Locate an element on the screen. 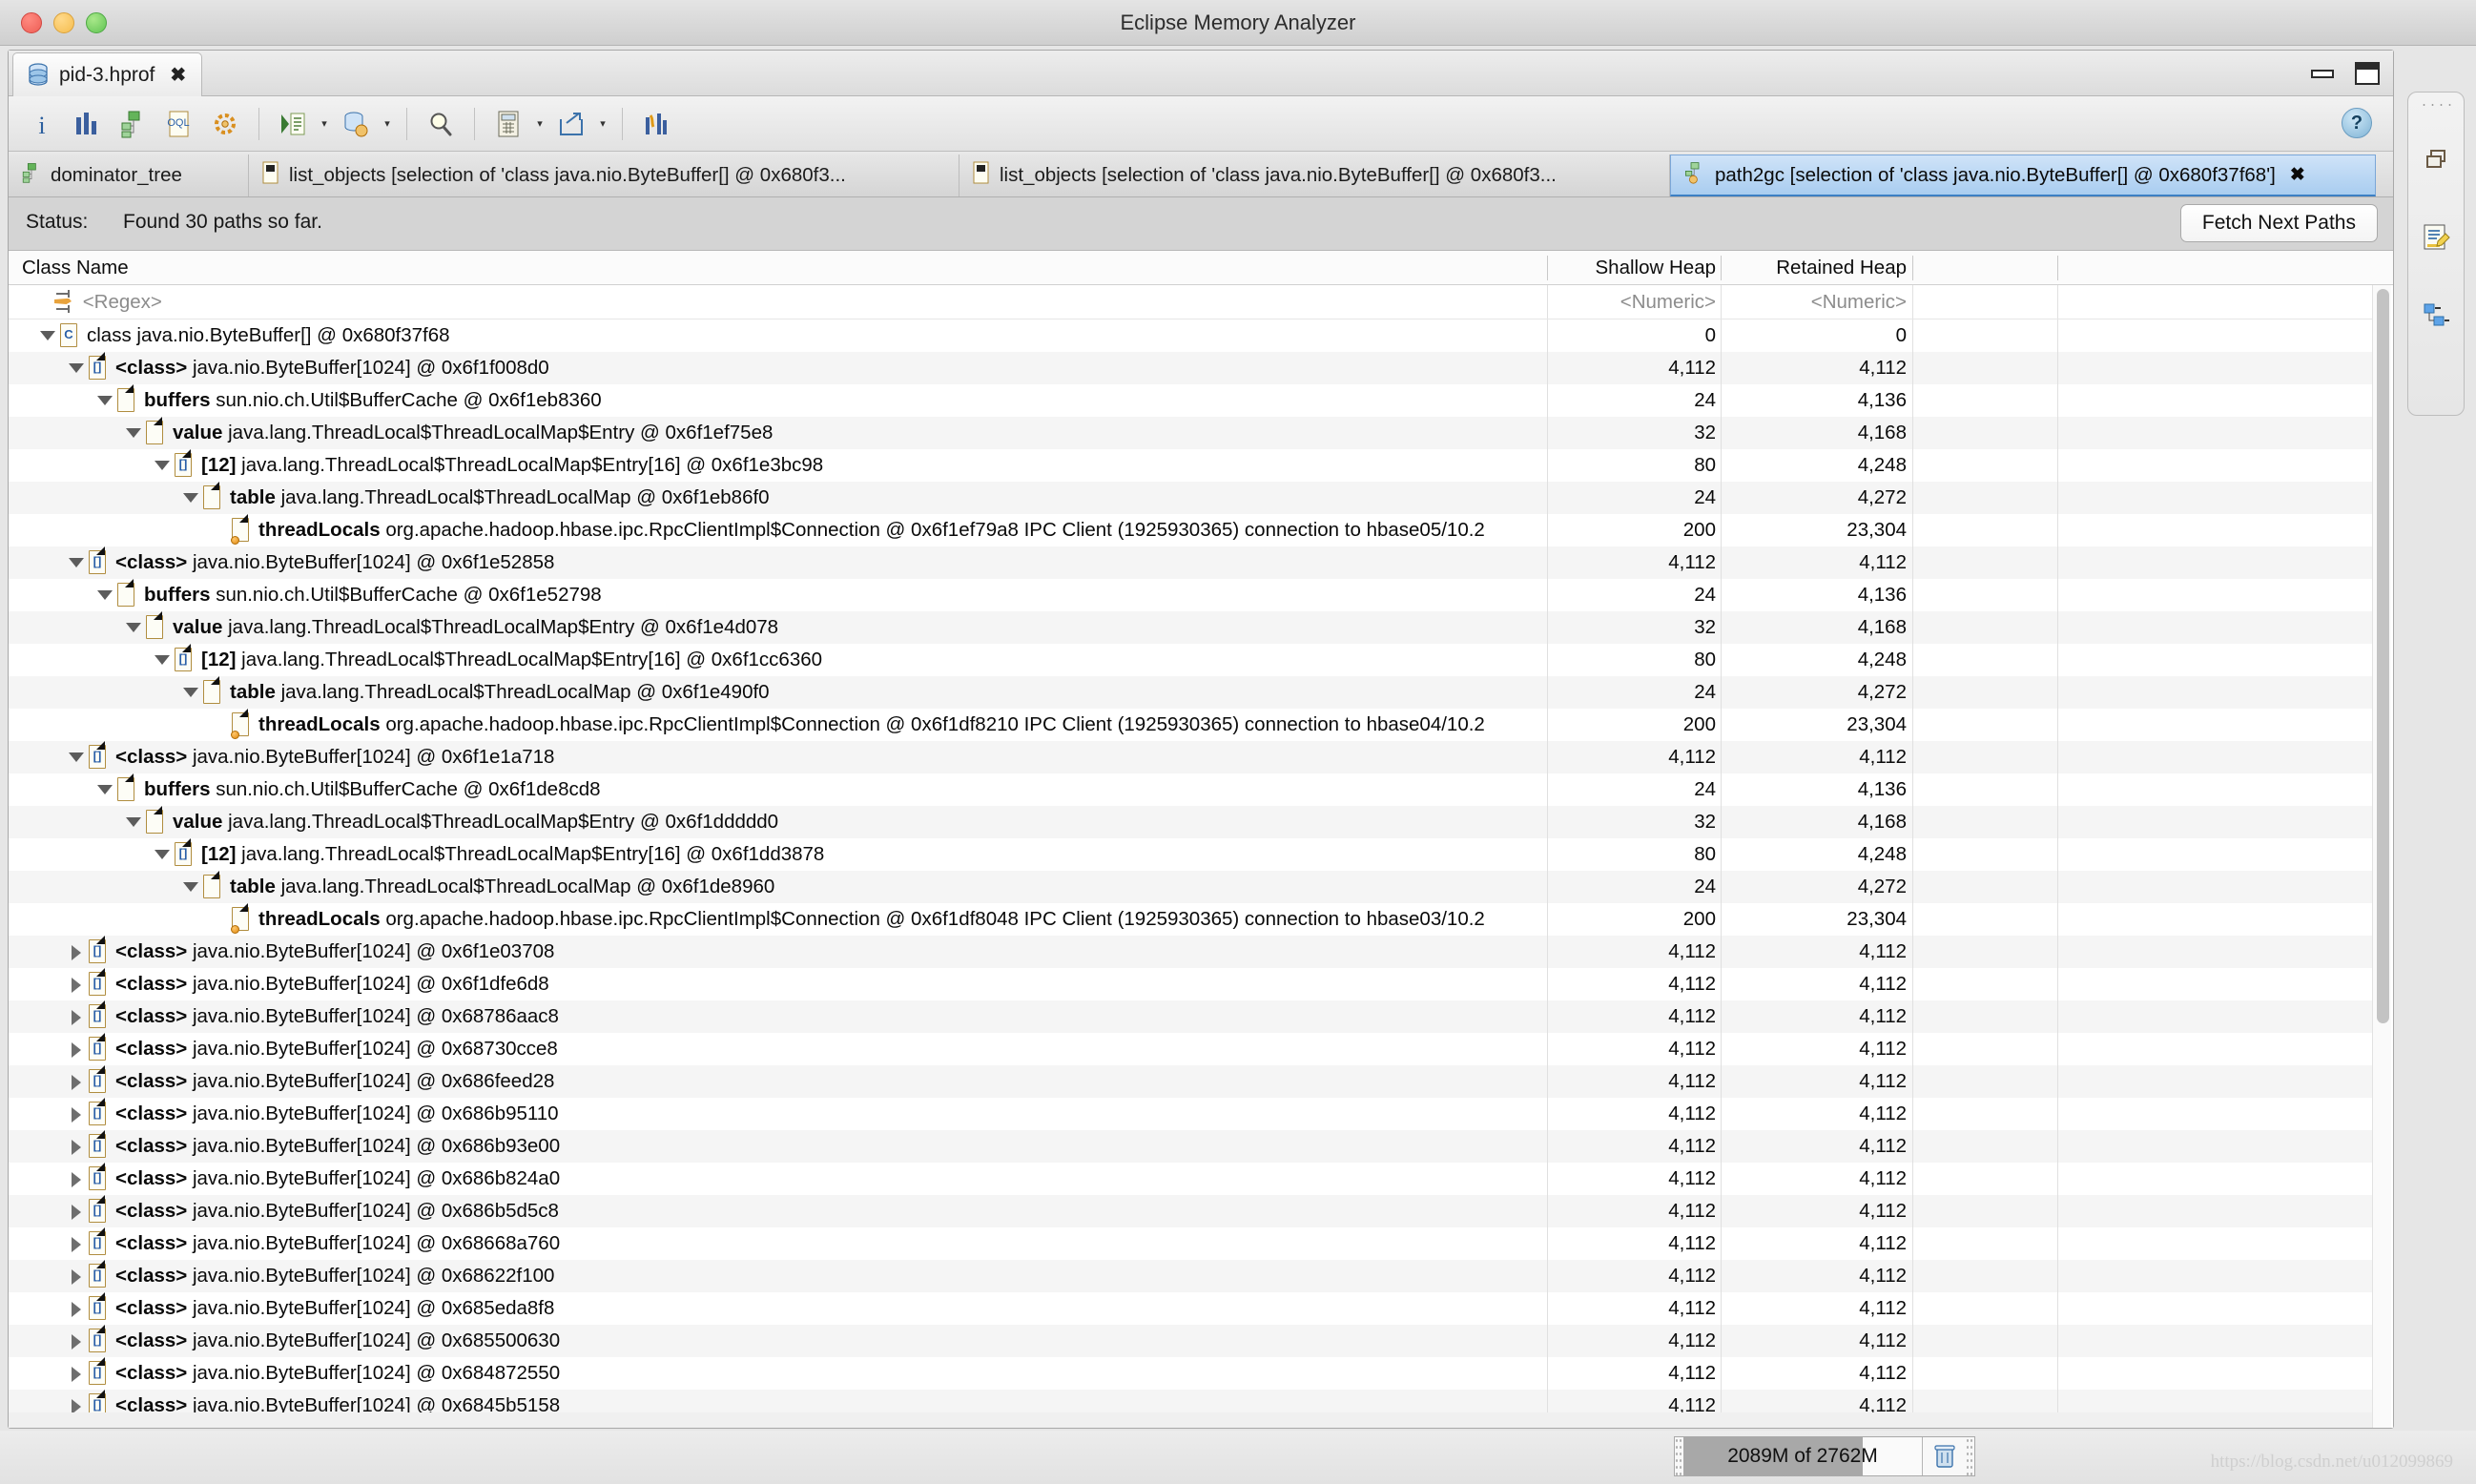 This screenshot has width=2476, height=1484. heap-status-widget: 2089M of 2762M is located at coordinates (1824, 1456).